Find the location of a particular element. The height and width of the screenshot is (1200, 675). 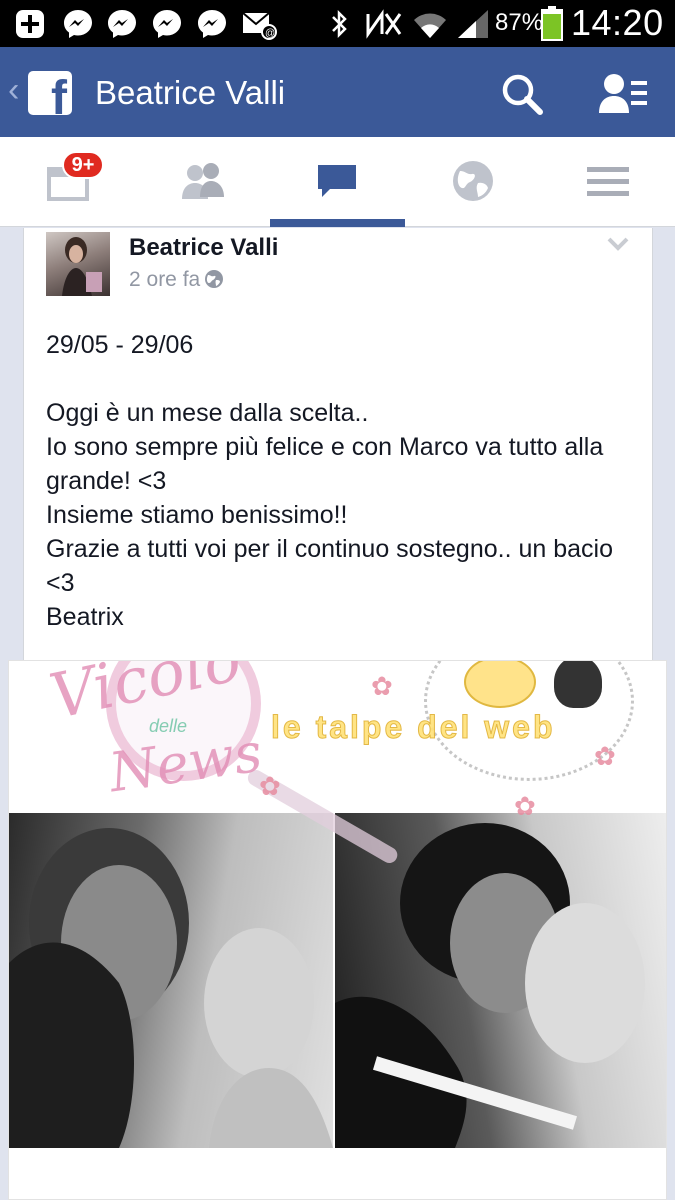

status-bar: @ 87% 14:20 is located at coordinates (337, 23).